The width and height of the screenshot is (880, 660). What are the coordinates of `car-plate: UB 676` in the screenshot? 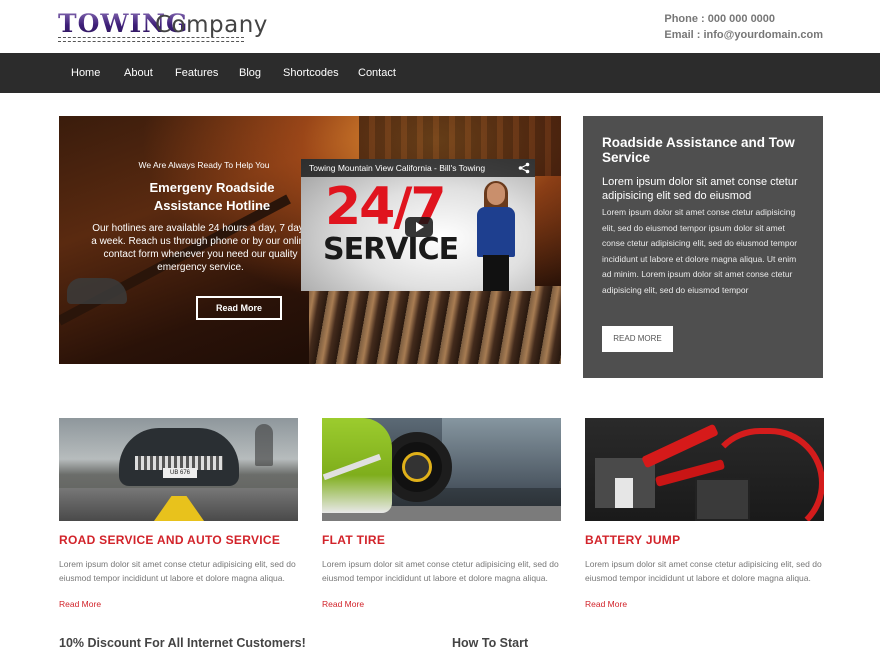 It's located at (180, 473).